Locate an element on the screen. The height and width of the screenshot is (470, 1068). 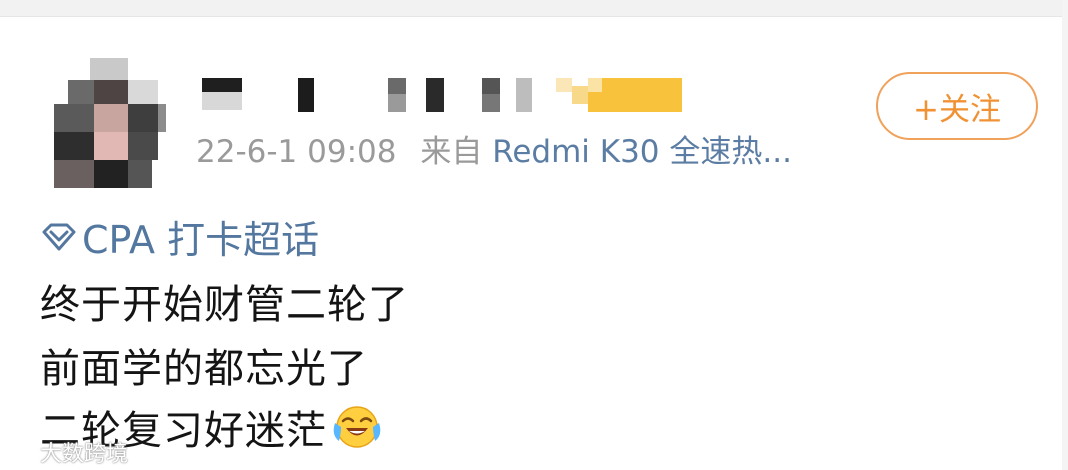
watermark: 大数跨境 is located at coordinates (68, 452).